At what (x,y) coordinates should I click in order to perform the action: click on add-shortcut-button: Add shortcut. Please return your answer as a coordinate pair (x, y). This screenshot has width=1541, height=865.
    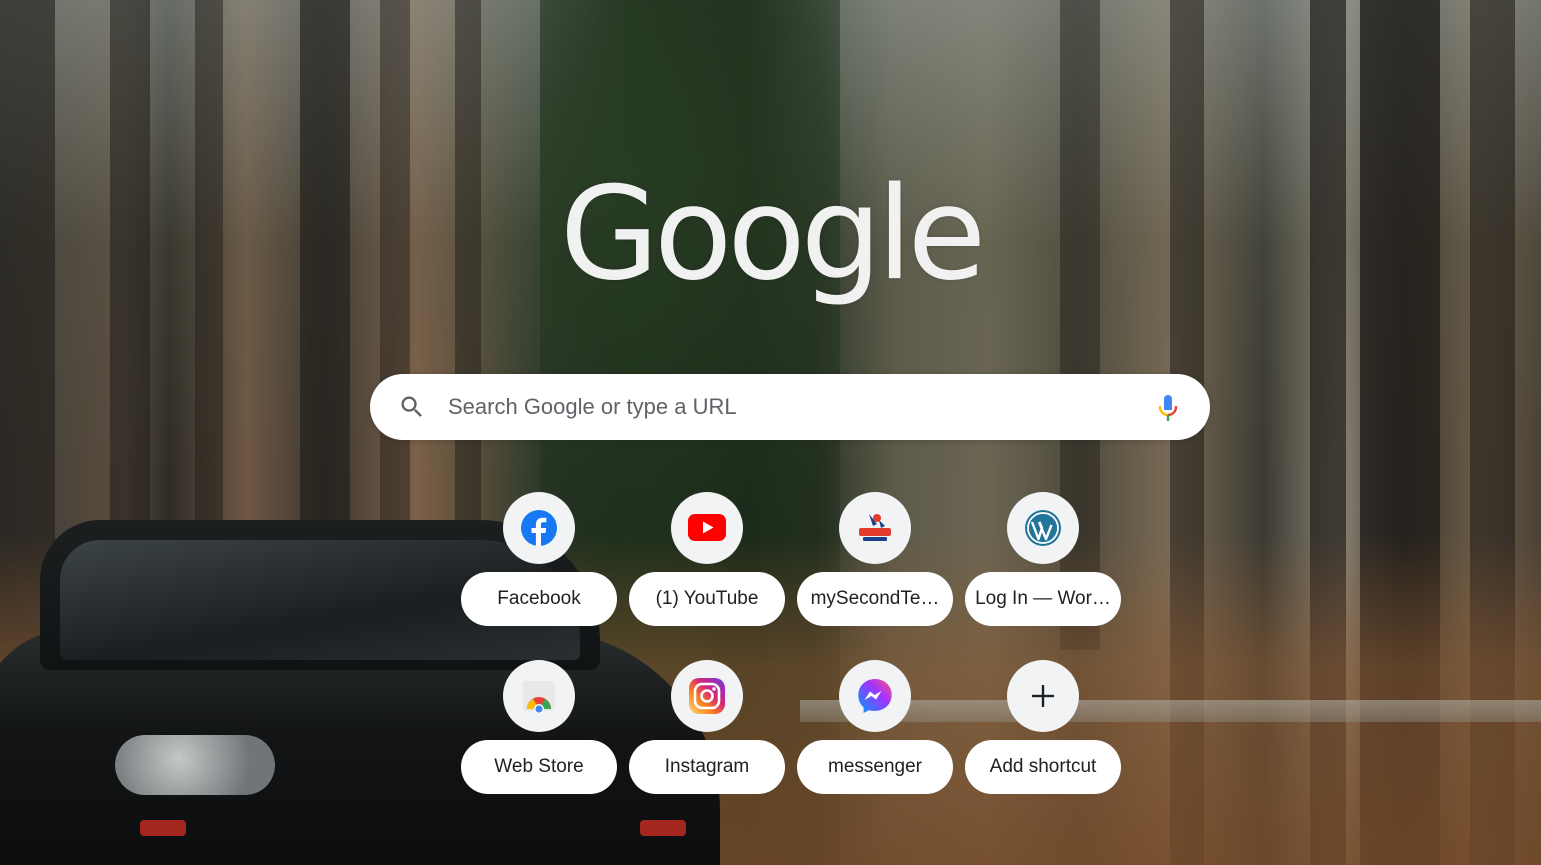
    Looking at the image, I should click on (1043, 742).